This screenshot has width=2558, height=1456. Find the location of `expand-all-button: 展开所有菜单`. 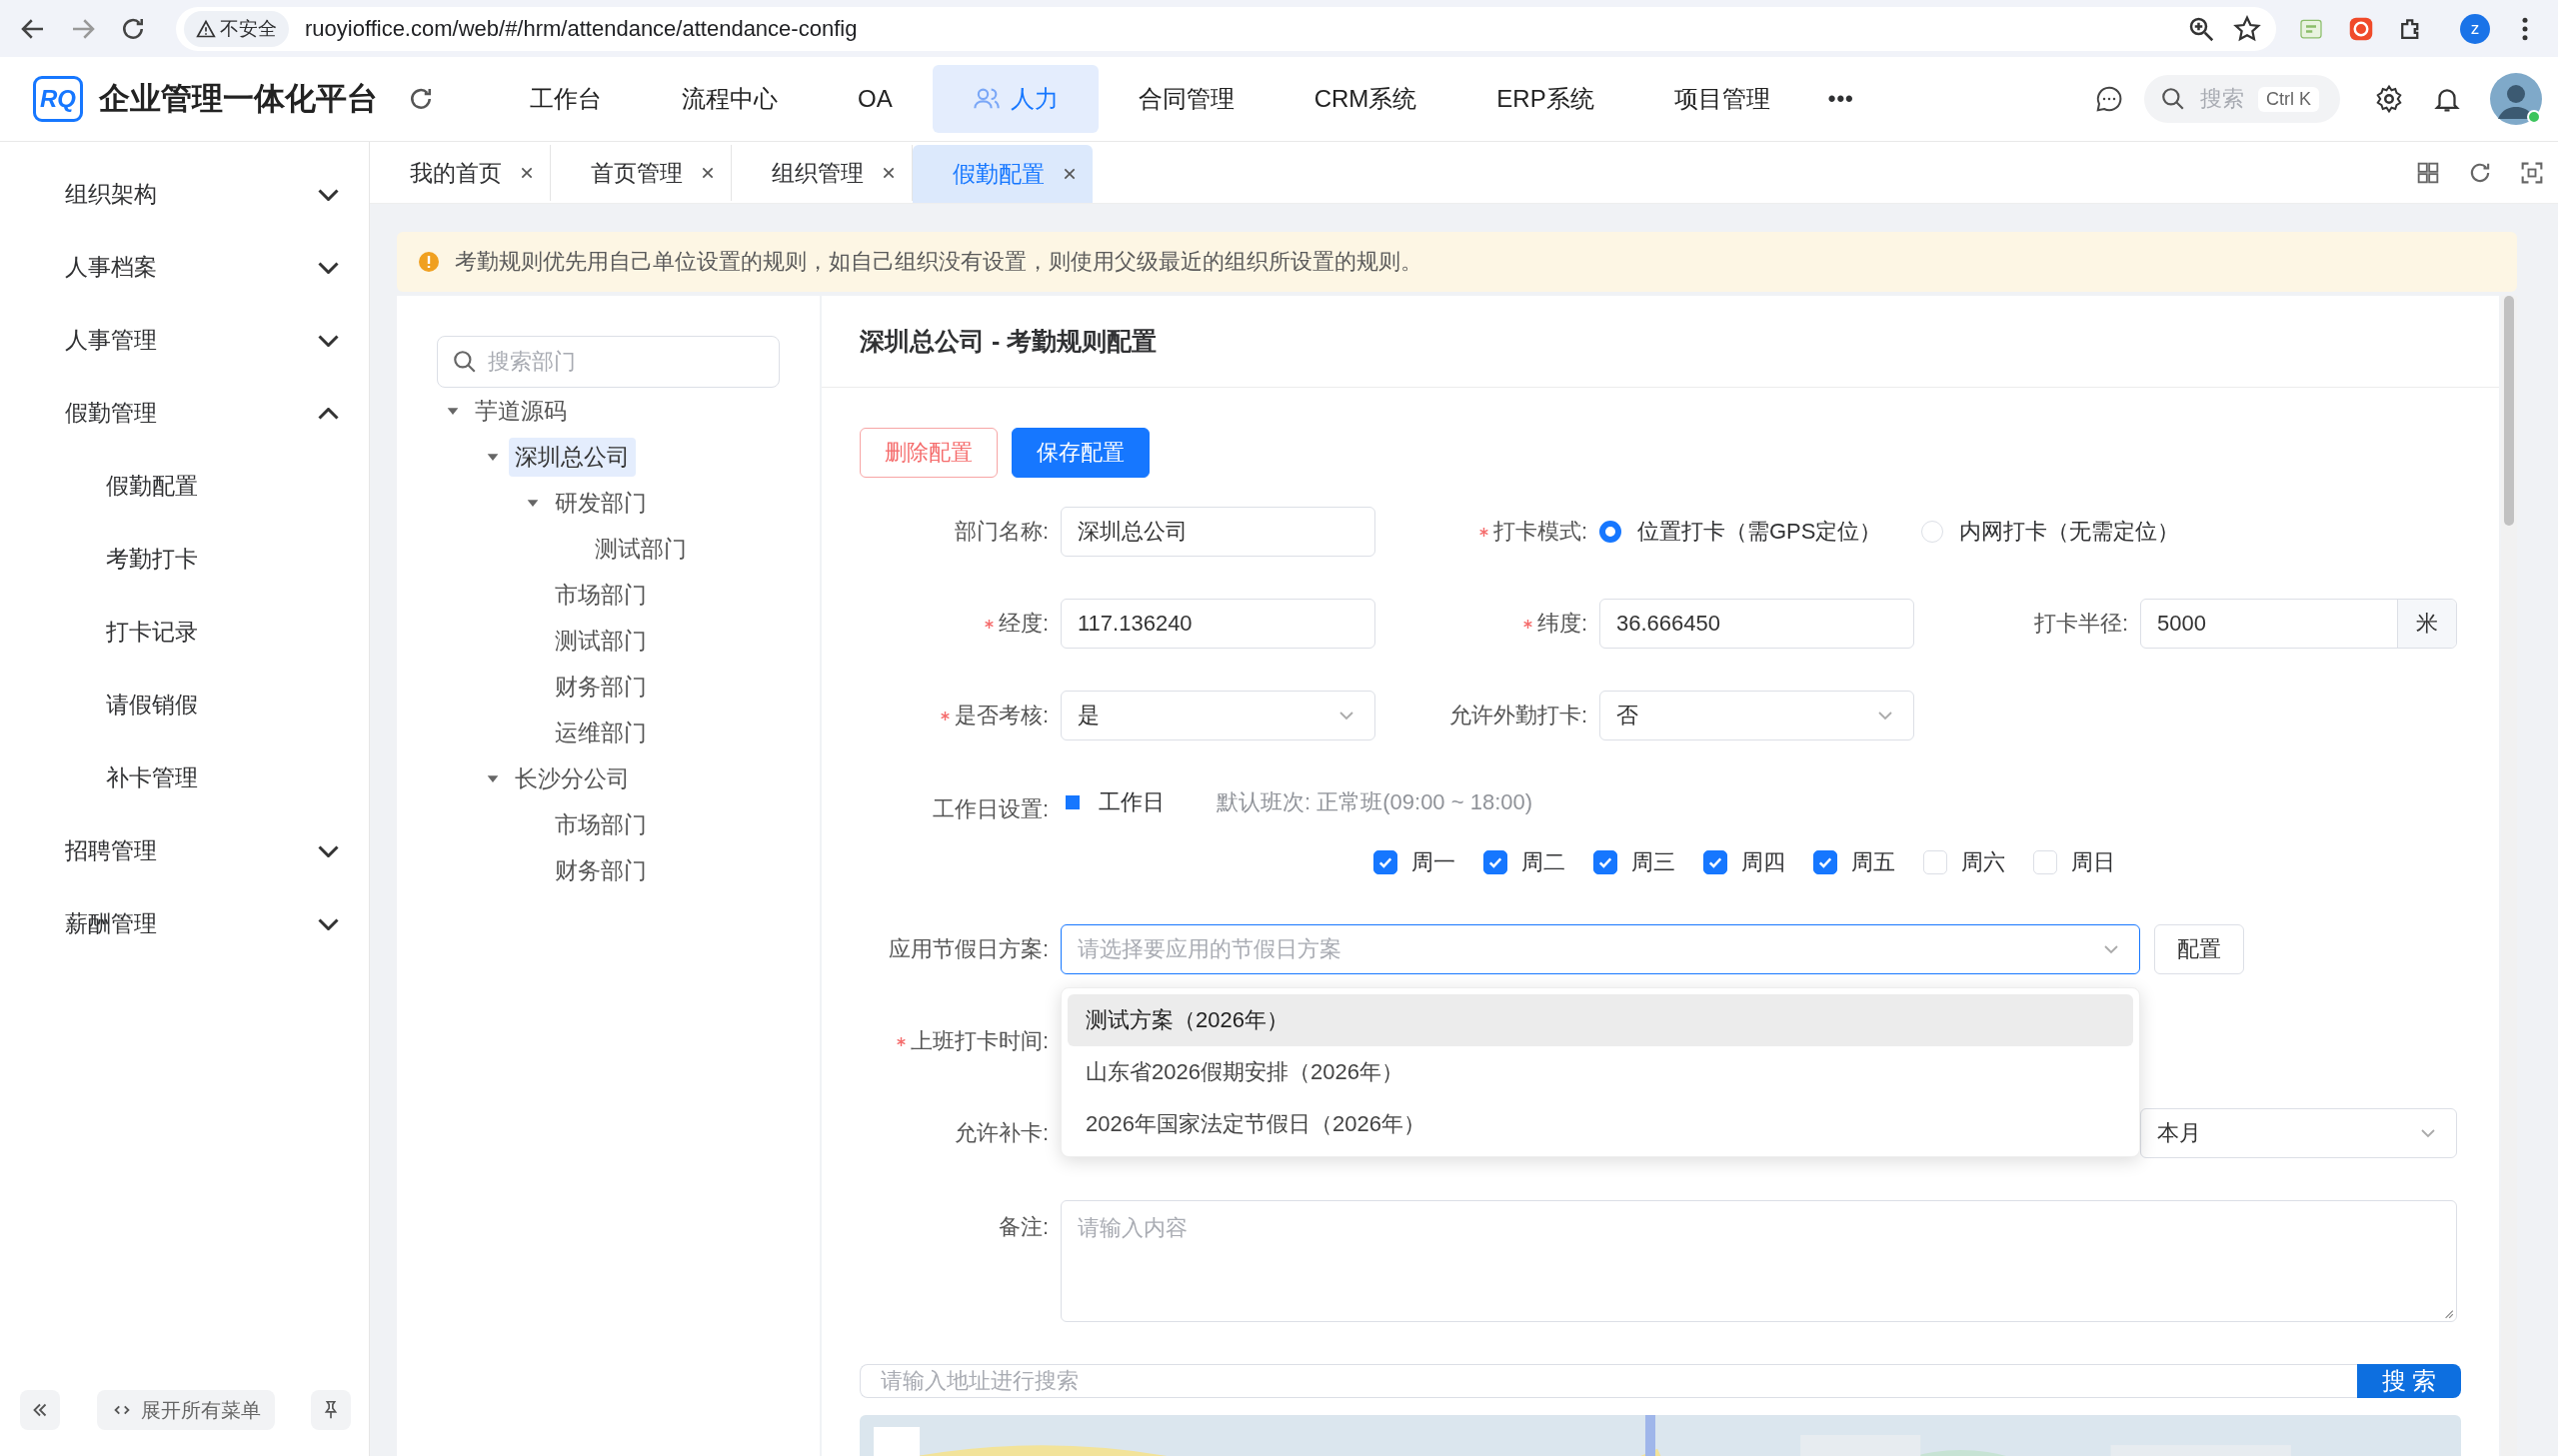

expand-all-button: 展开所有菜单 is located at coordinates (185, 1410).